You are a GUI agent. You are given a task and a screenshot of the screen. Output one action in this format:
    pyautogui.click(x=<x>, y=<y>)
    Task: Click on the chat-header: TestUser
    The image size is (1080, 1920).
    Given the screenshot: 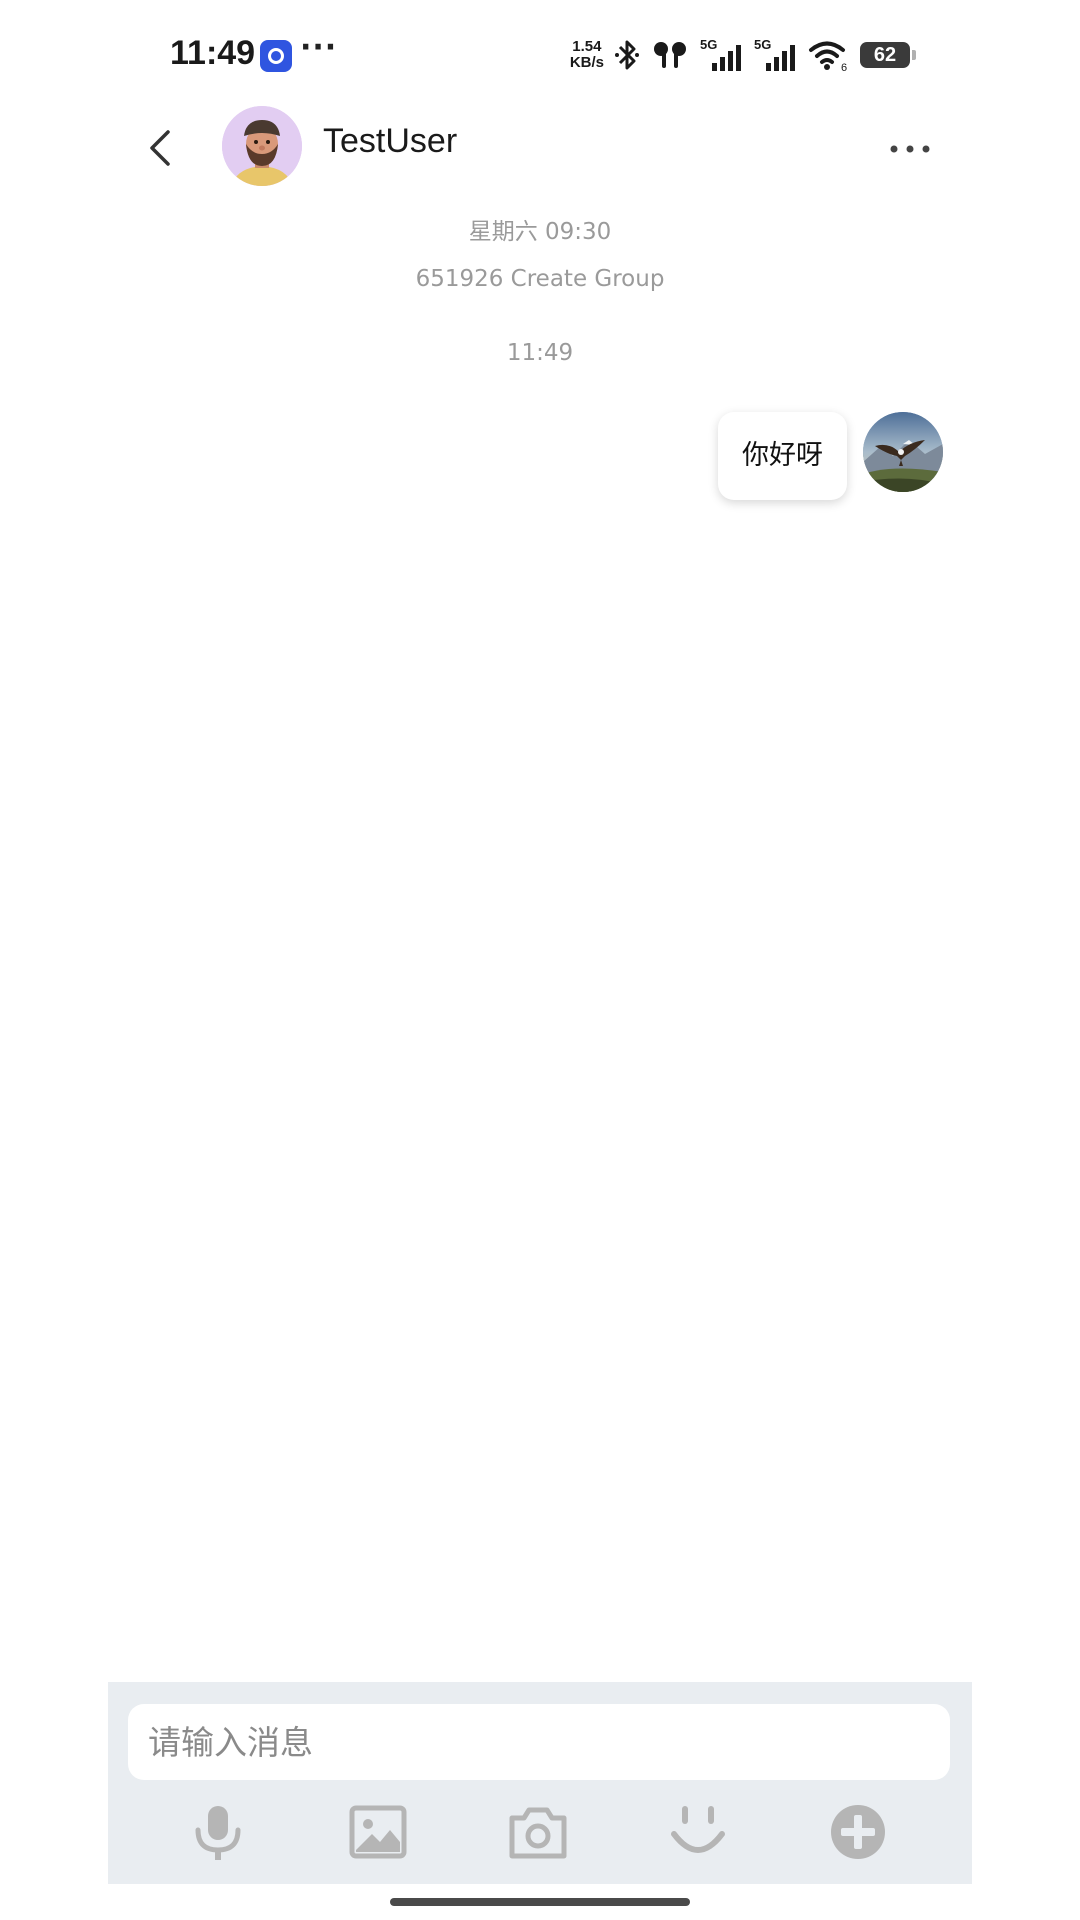 What is the action you would take?
    pyautogui.click(x=540, y=150)
    